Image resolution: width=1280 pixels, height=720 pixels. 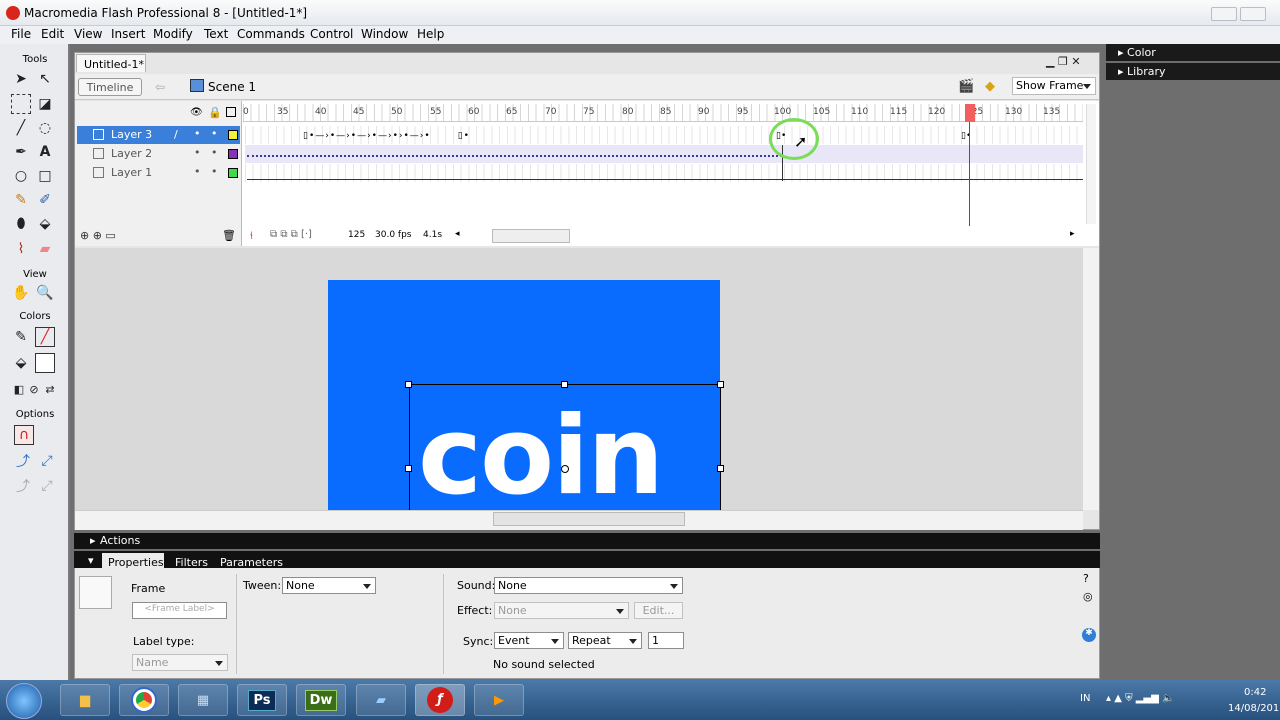 What do you see at coordinates (160, 87) in the screenshot?
I see `back-arrow-icon: ⇦` at bounding box center [160, 87].